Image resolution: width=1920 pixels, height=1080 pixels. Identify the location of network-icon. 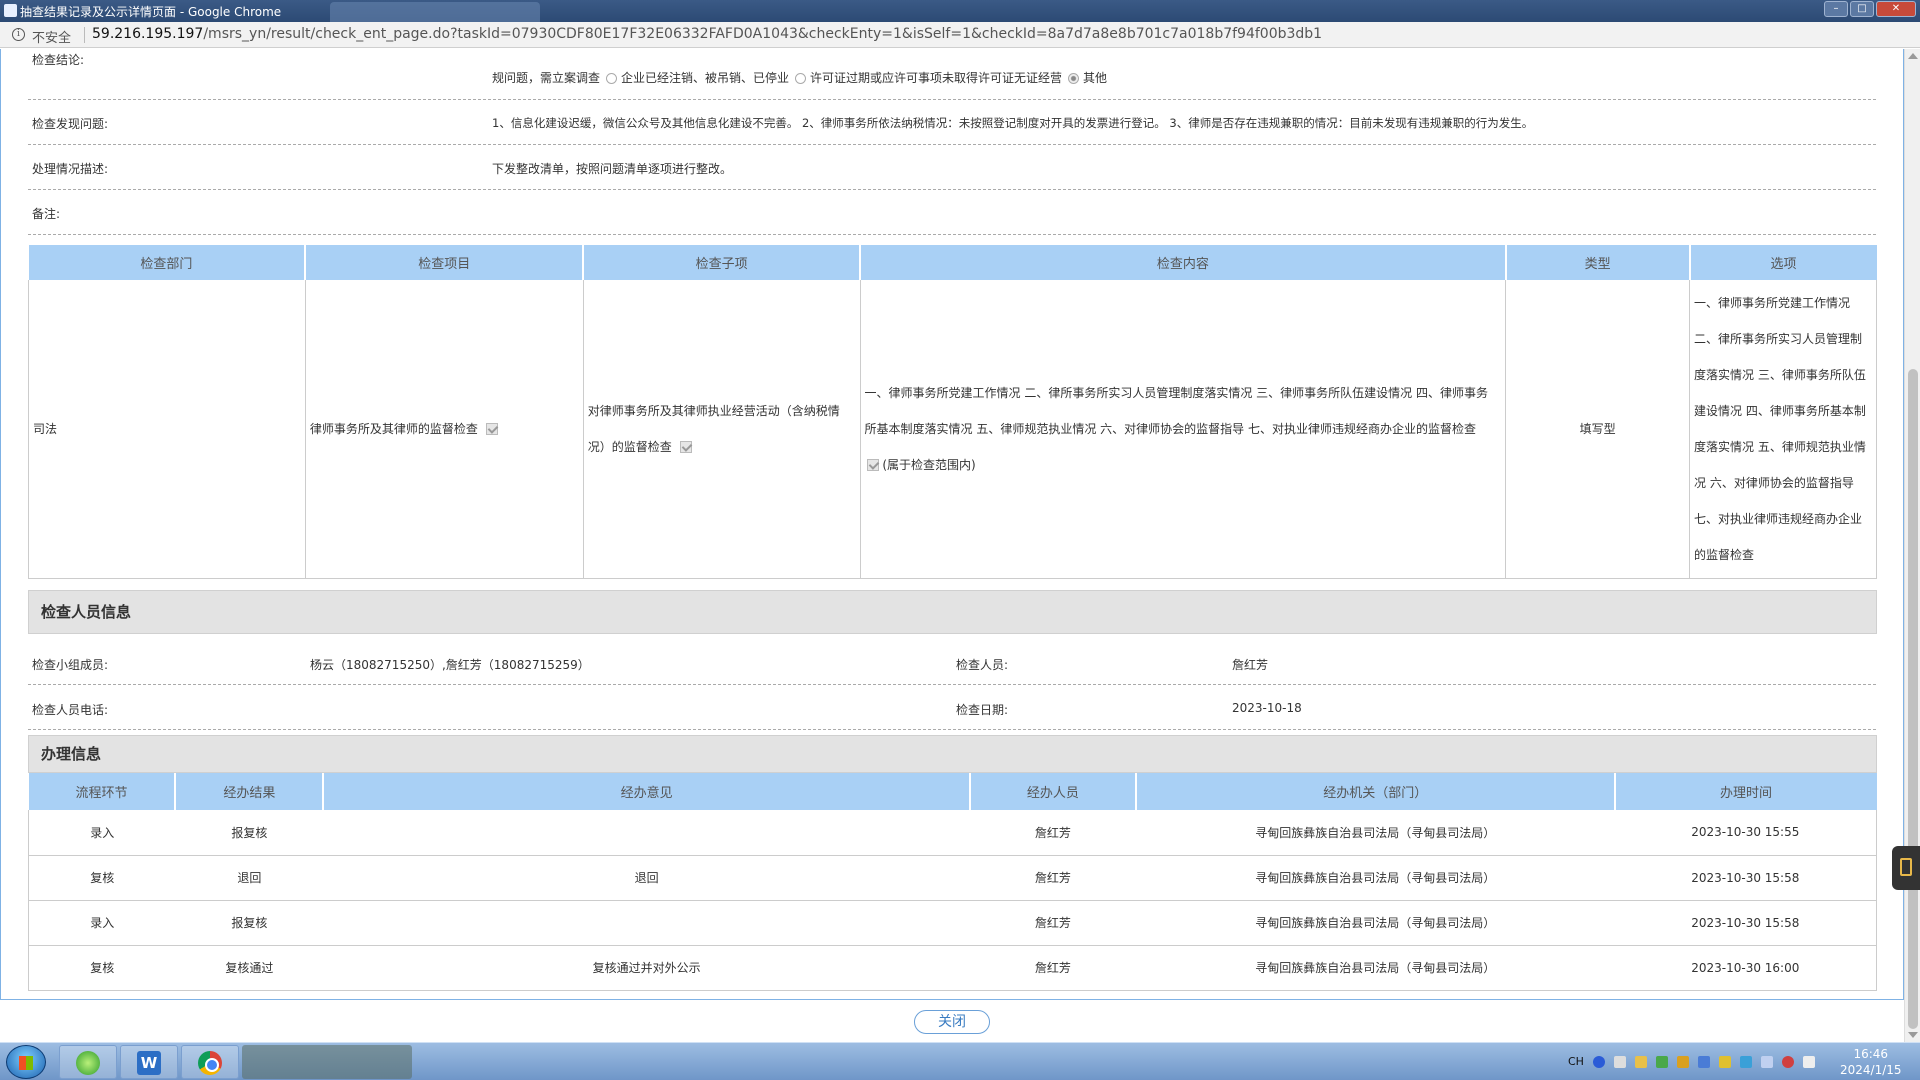
(1808, 1061).